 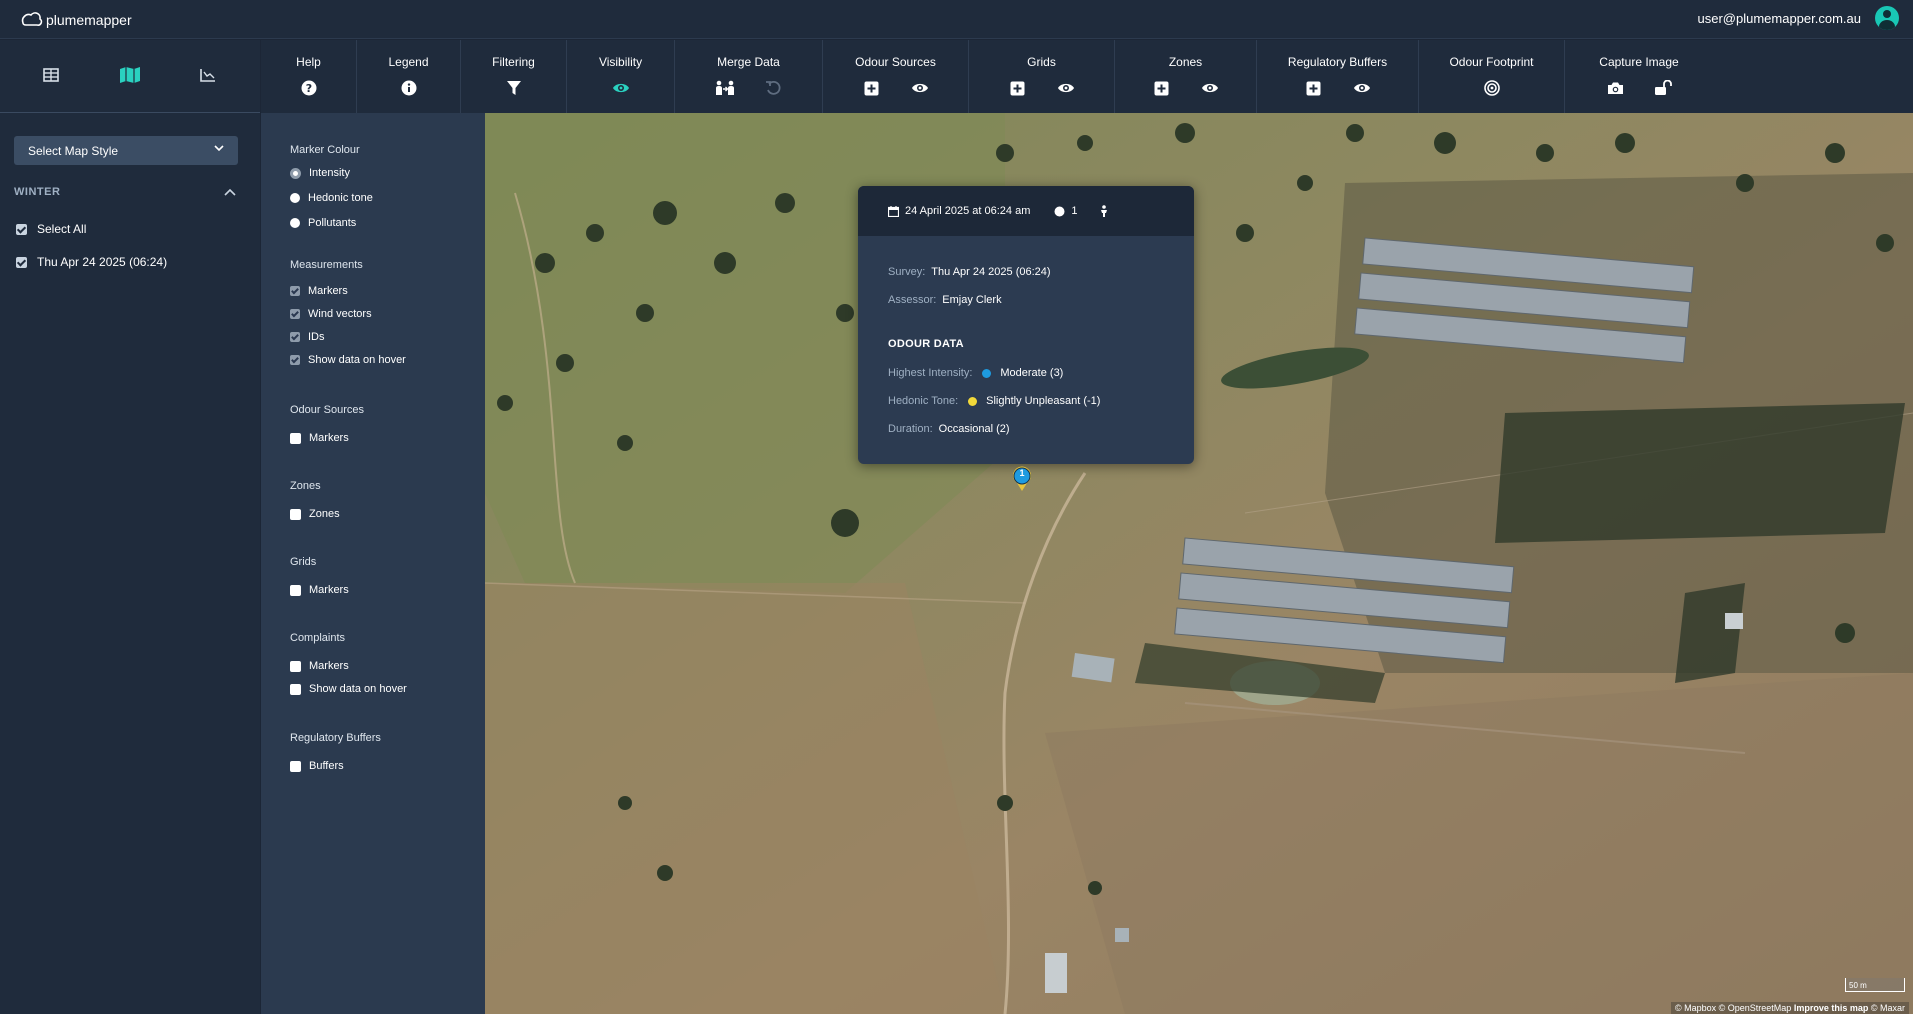 What do you see at coordinates (37, 192) in the screenshot?
I see `season-label: WINTER` at bounding box center [37, 192].